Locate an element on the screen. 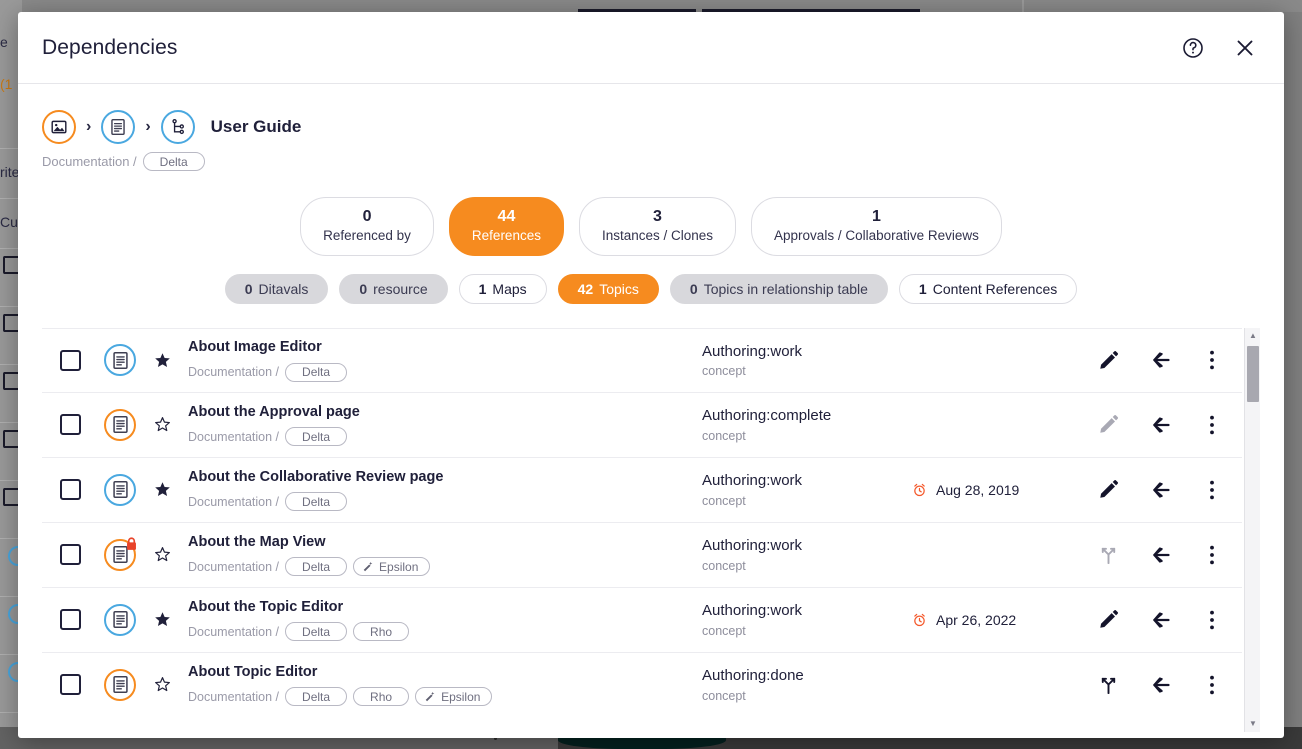  filter-content-references: 1 Content References is located at coordinates (988, 288).